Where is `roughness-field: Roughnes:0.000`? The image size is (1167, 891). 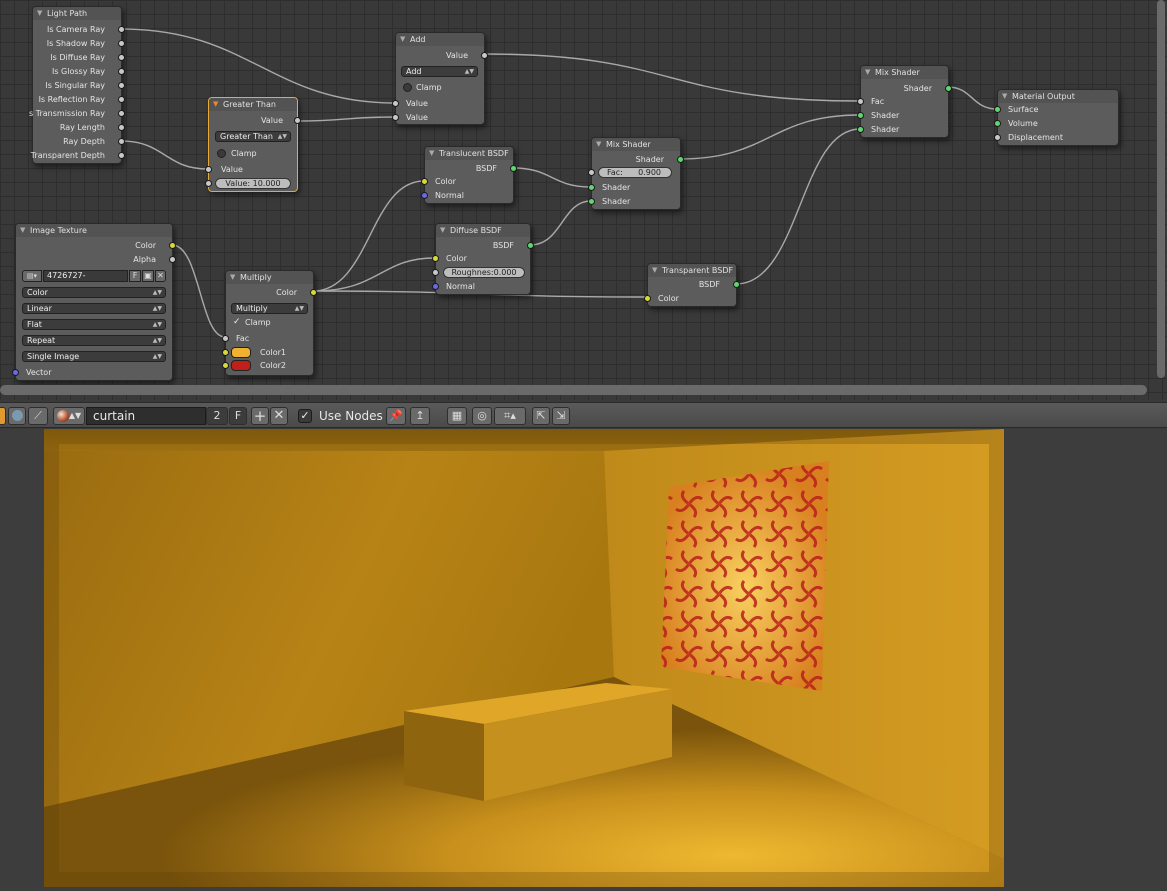 roughness-field: Roughnes:0.000 is located at coordinates (484, 272).